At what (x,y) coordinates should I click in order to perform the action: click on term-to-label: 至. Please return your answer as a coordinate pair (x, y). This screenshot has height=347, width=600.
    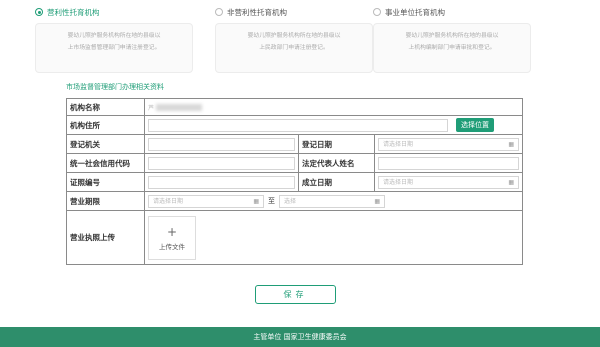
    Looking at the image, I should click on (271, 201).